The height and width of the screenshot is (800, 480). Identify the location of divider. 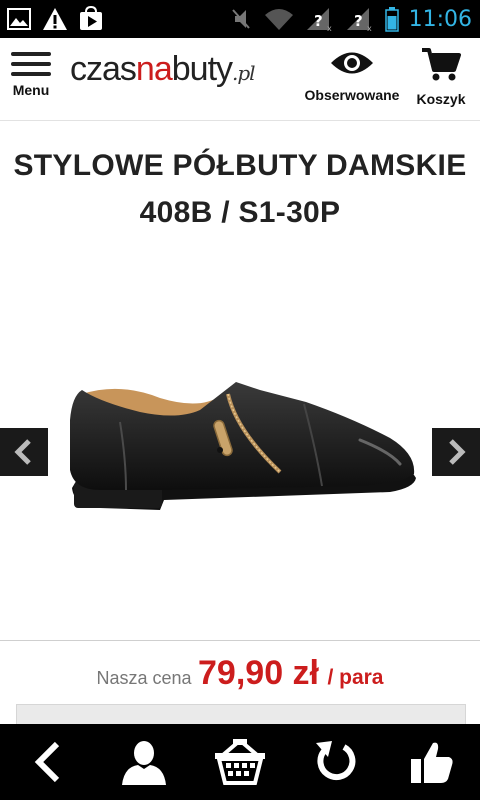
(240, 640).